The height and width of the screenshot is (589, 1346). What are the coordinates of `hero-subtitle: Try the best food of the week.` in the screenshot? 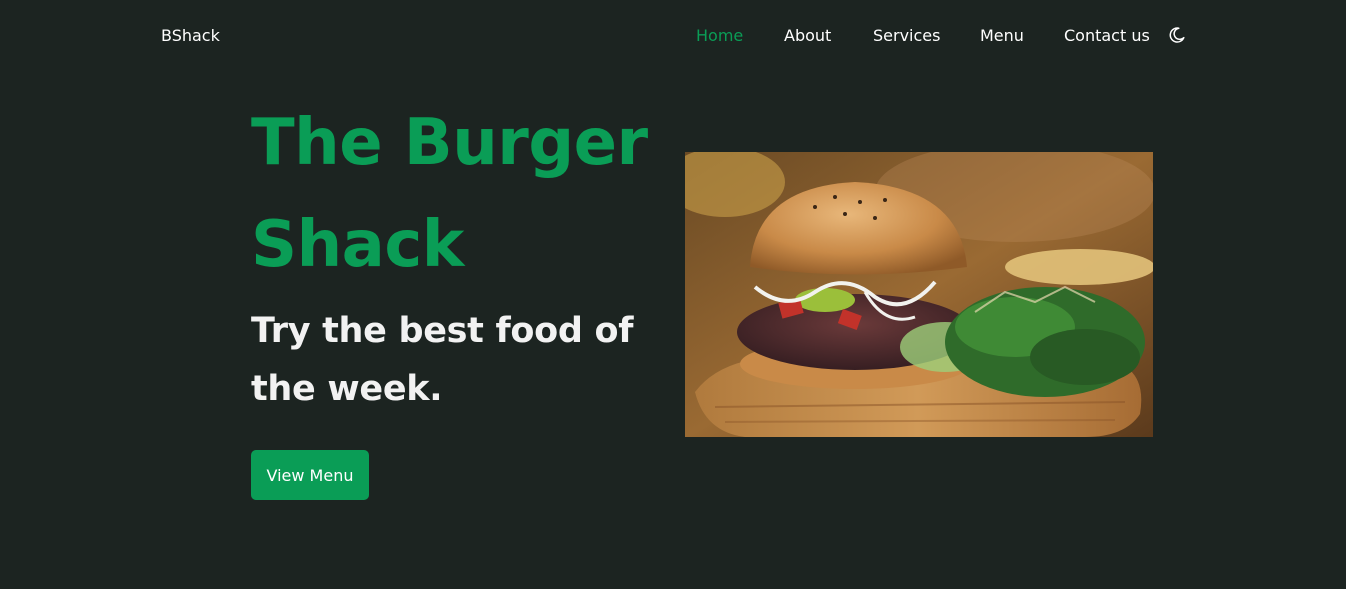 It's located at (442, 360).